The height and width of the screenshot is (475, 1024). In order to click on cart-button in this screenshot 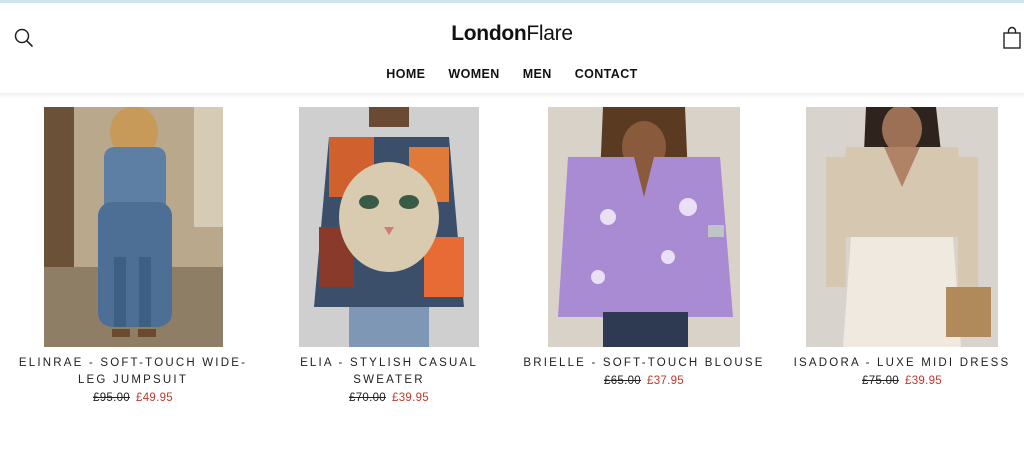, I will do `click(1012, 38)`.